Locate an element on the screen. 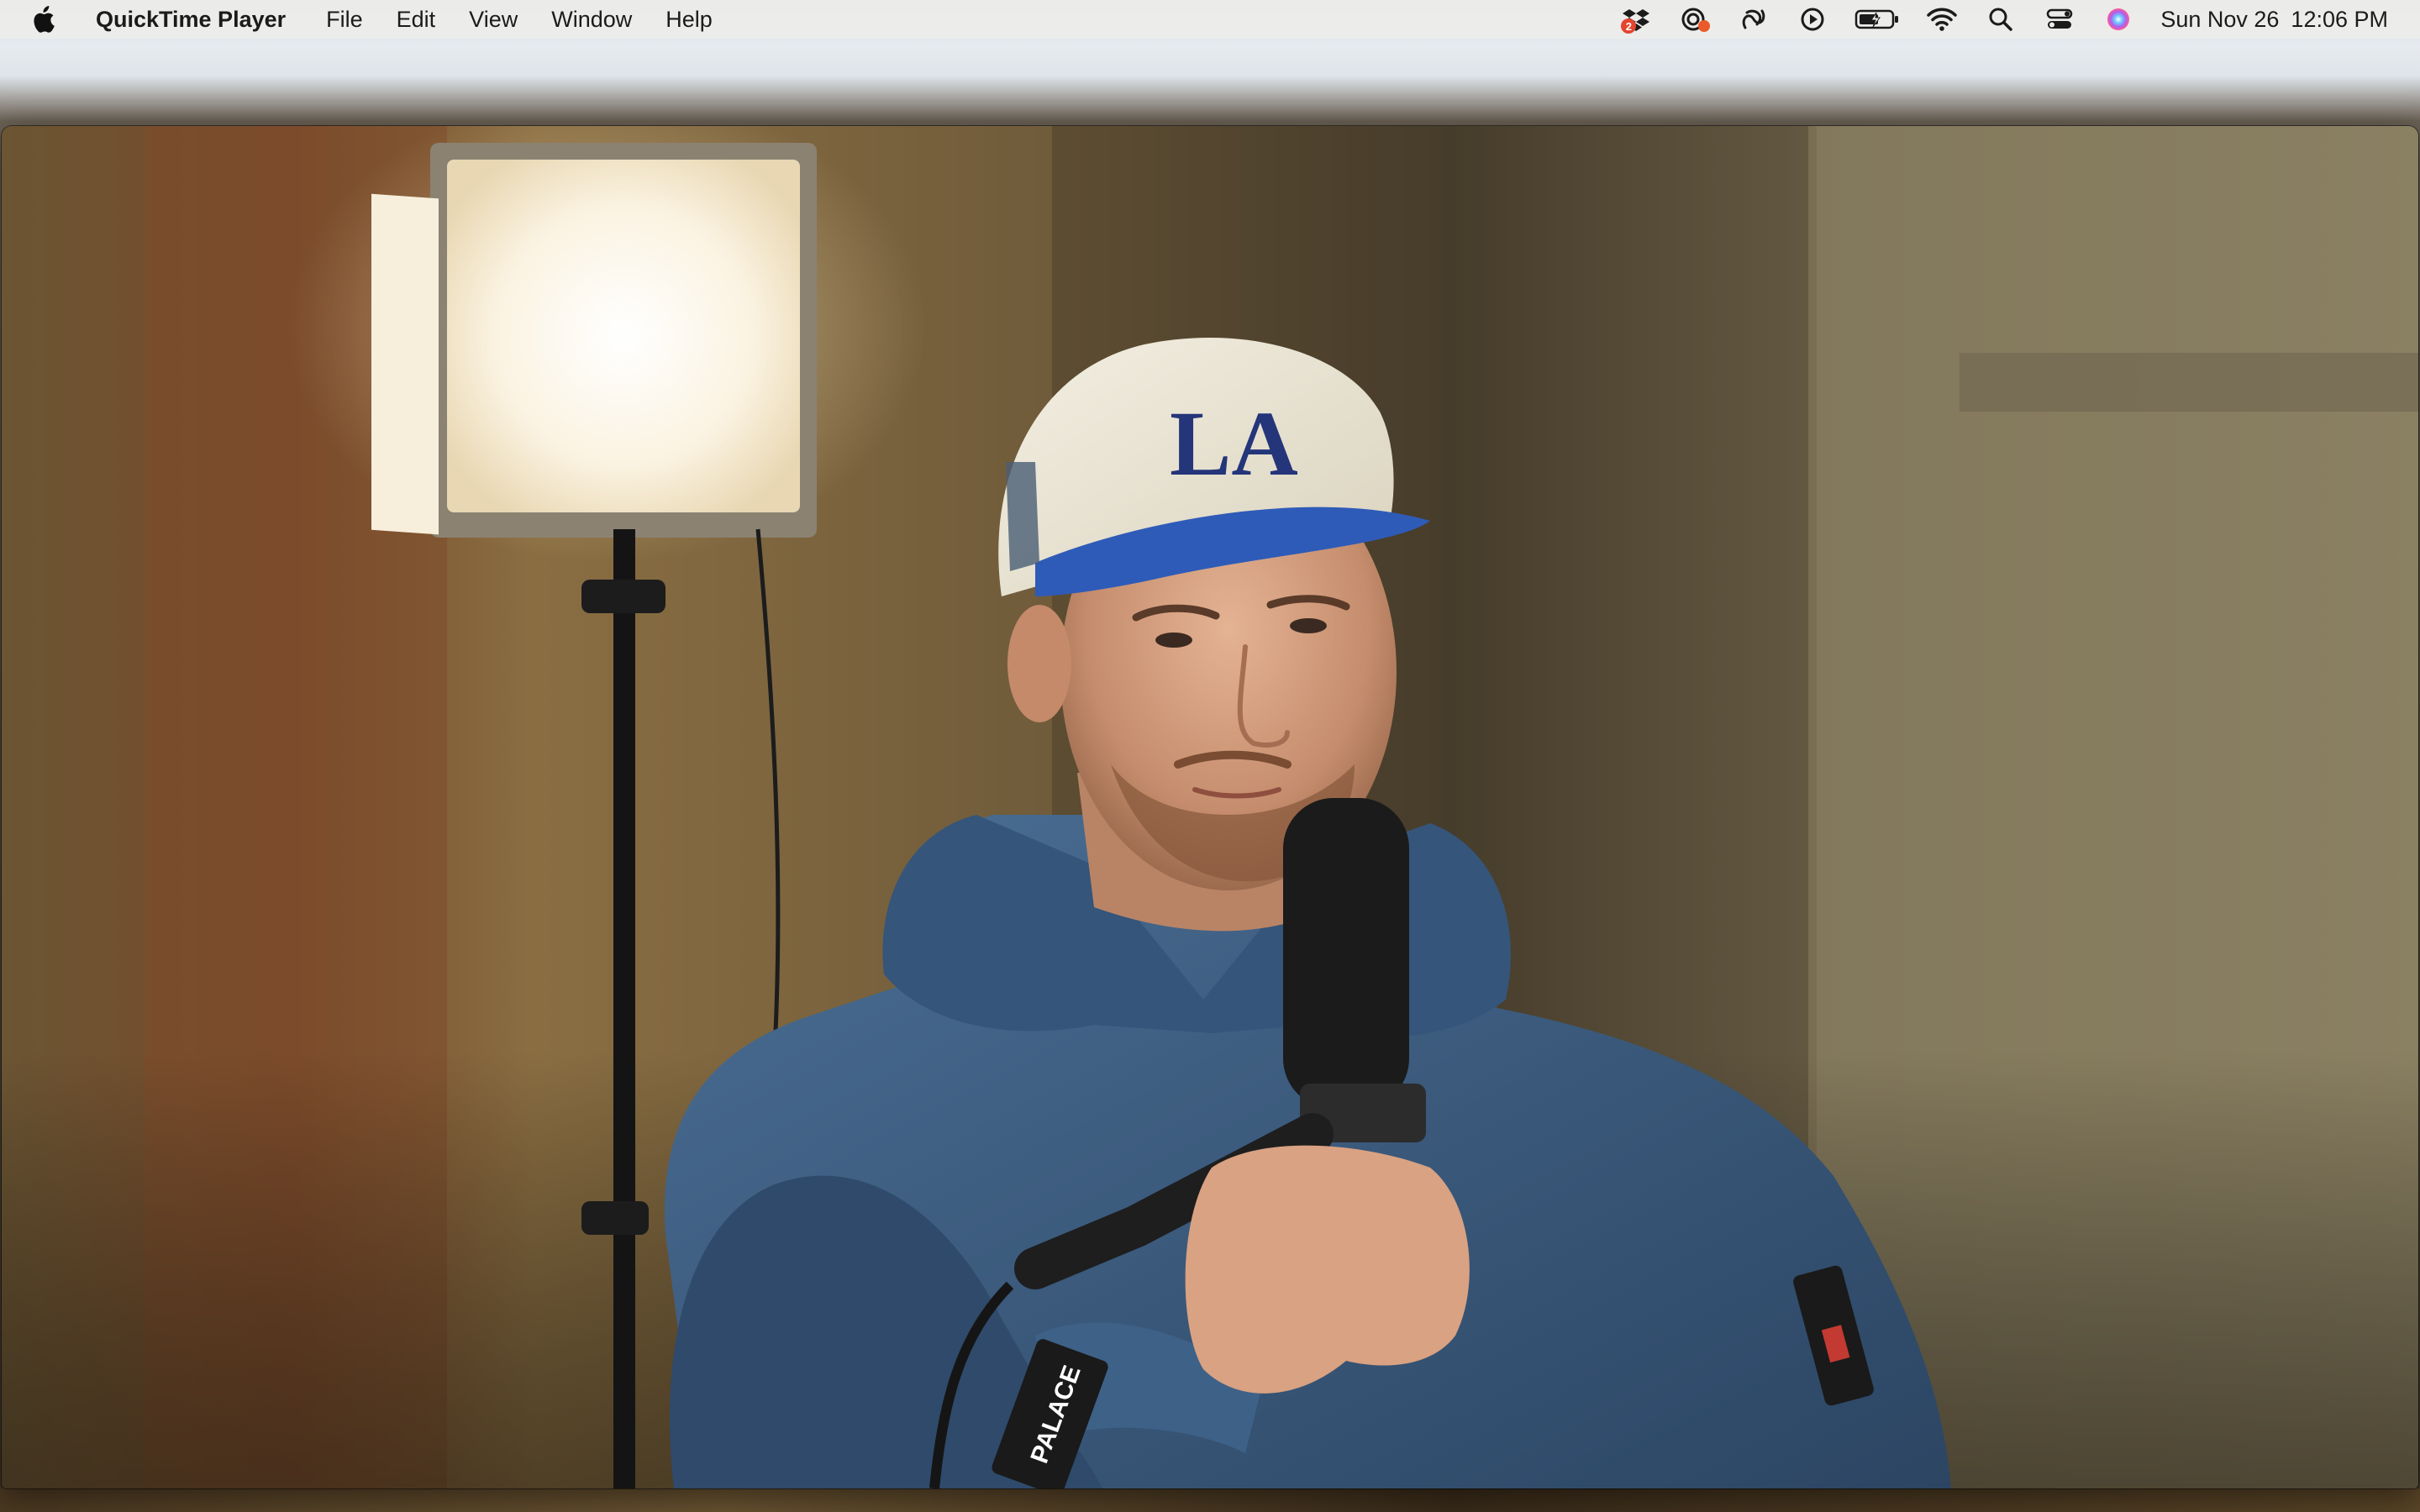  cap-side-patch is located at coordinates (1022, 516).